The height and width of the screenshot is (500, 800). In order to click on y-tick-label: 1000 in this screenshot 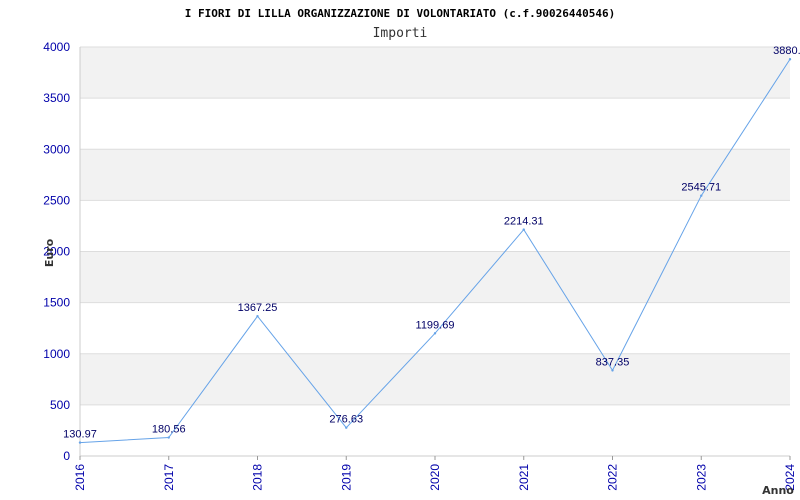, I will do `click(56, 354)`.